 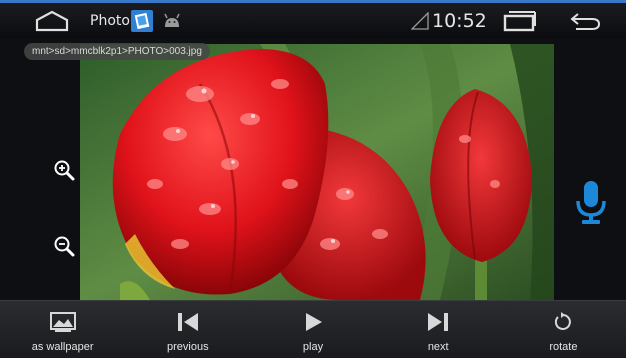 I want to click on status-bar: Photo 10:52, so click(x=313, y=19).